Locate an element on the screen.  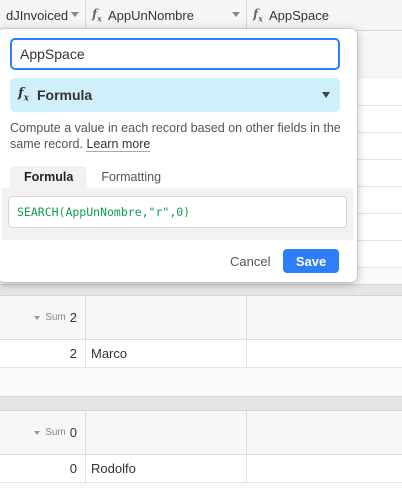
formula-panel: SEARCH(AppUnNombre,"r",0) is located at coordinates (177, 214).